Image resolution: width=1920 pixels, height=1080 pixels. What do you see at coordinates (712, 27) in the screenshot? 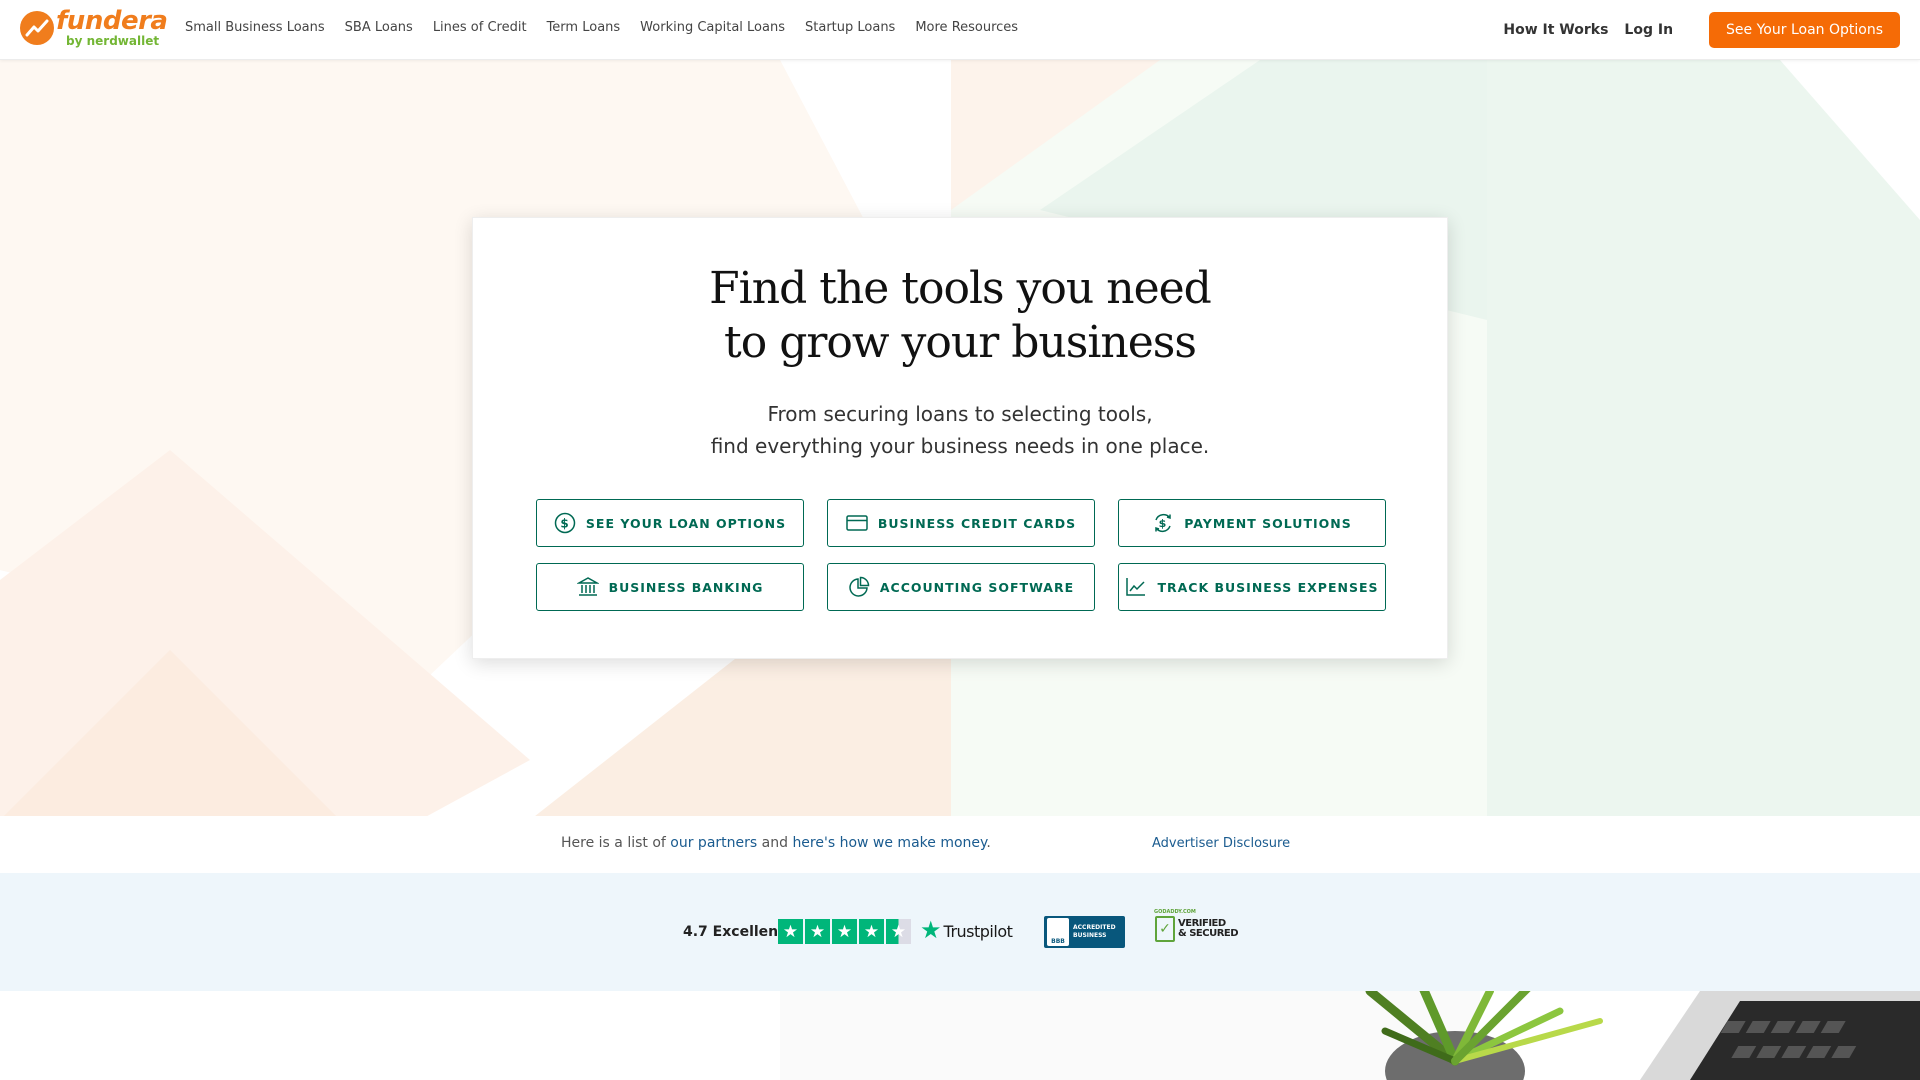
I see `nav-working-capital-loans: Working Capital Loans` at bounding box center [712, 27].